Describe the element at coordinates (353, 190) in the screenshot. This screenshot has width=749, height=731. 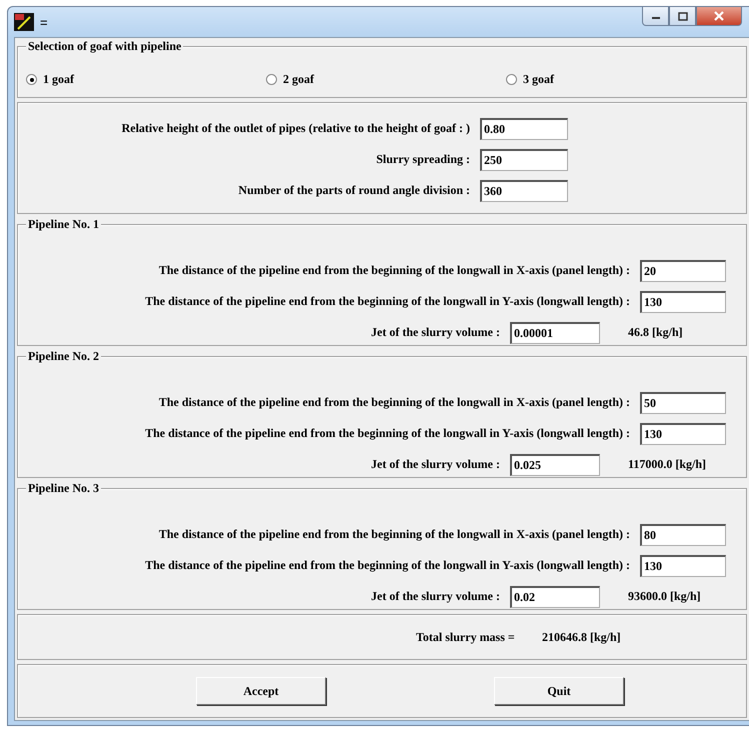
I see `field-label: Number of the parts of round angle division :` at that location.